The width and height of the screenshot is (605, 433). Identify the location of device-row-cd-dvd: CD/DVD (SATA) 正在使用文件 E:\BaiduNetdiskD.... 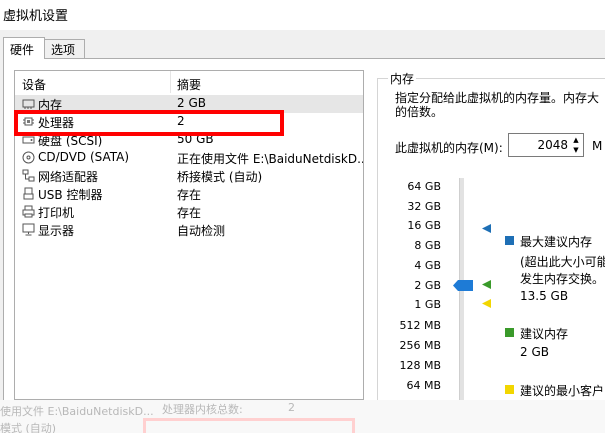
(189, 158).